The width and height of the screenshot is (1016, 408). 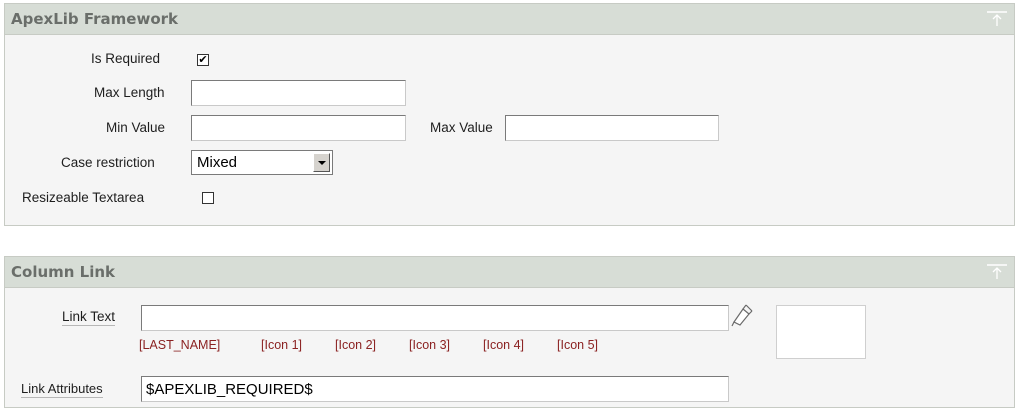 I want to click on link-attributes-label: Link Attributes, so click(x=62, y=389).